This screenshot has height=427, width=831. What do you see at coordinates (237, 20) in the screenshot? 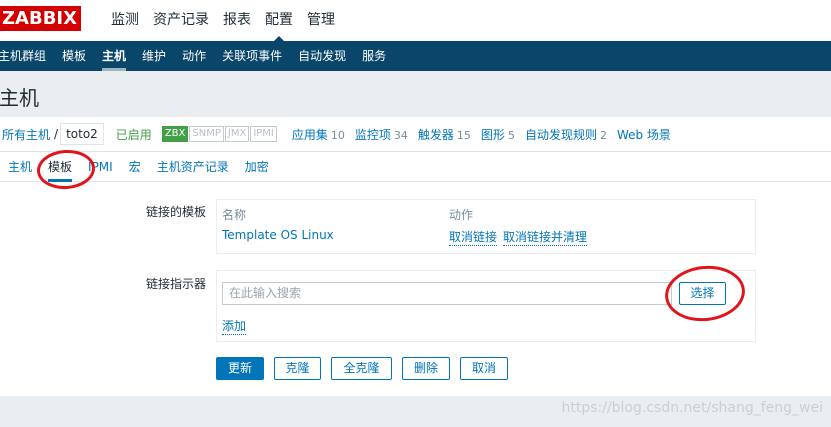
I see `menu-reports: 报表` at bounding box center [237, 20].